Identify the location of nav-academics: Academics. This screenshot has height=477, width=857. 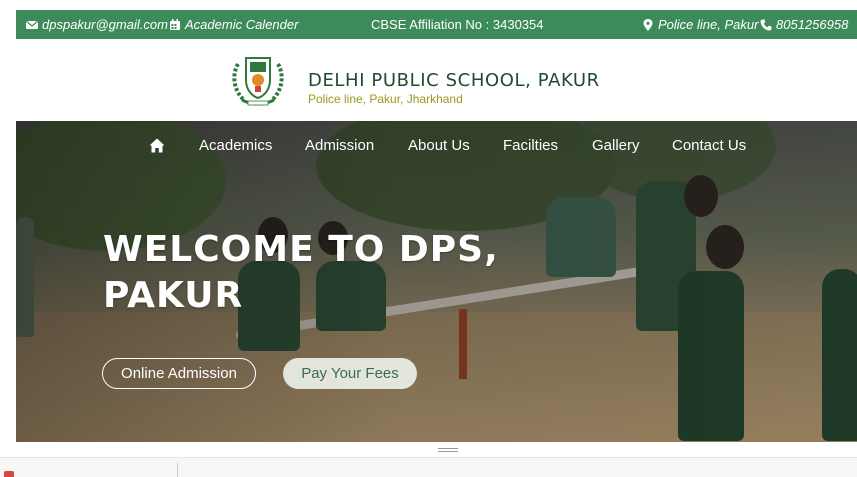
(235, 145).